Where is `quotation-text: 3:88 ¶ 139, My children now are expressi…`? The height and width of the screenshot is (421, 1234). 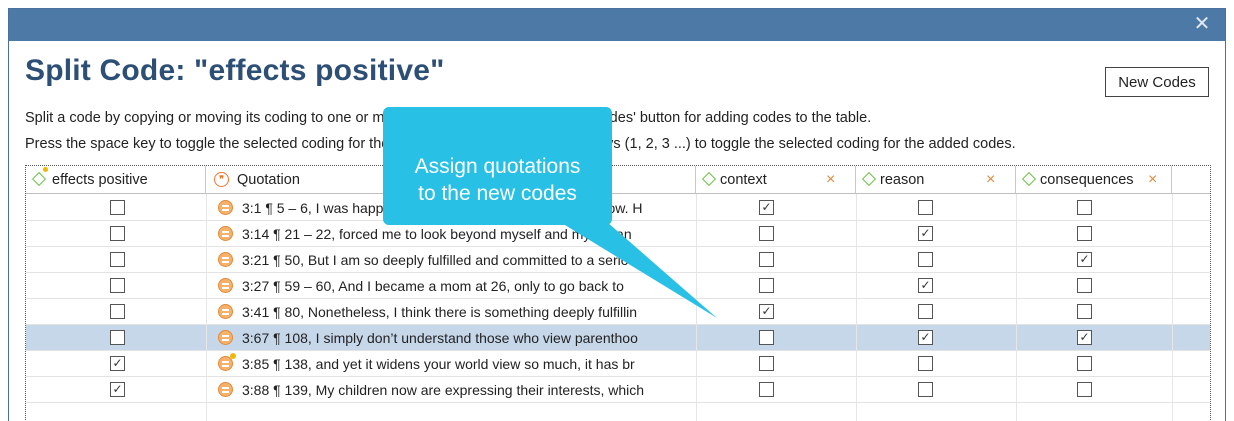 quotation-text: 3:88 ¶ 139, My children now are expressi… is located at coordinates (443, 390).